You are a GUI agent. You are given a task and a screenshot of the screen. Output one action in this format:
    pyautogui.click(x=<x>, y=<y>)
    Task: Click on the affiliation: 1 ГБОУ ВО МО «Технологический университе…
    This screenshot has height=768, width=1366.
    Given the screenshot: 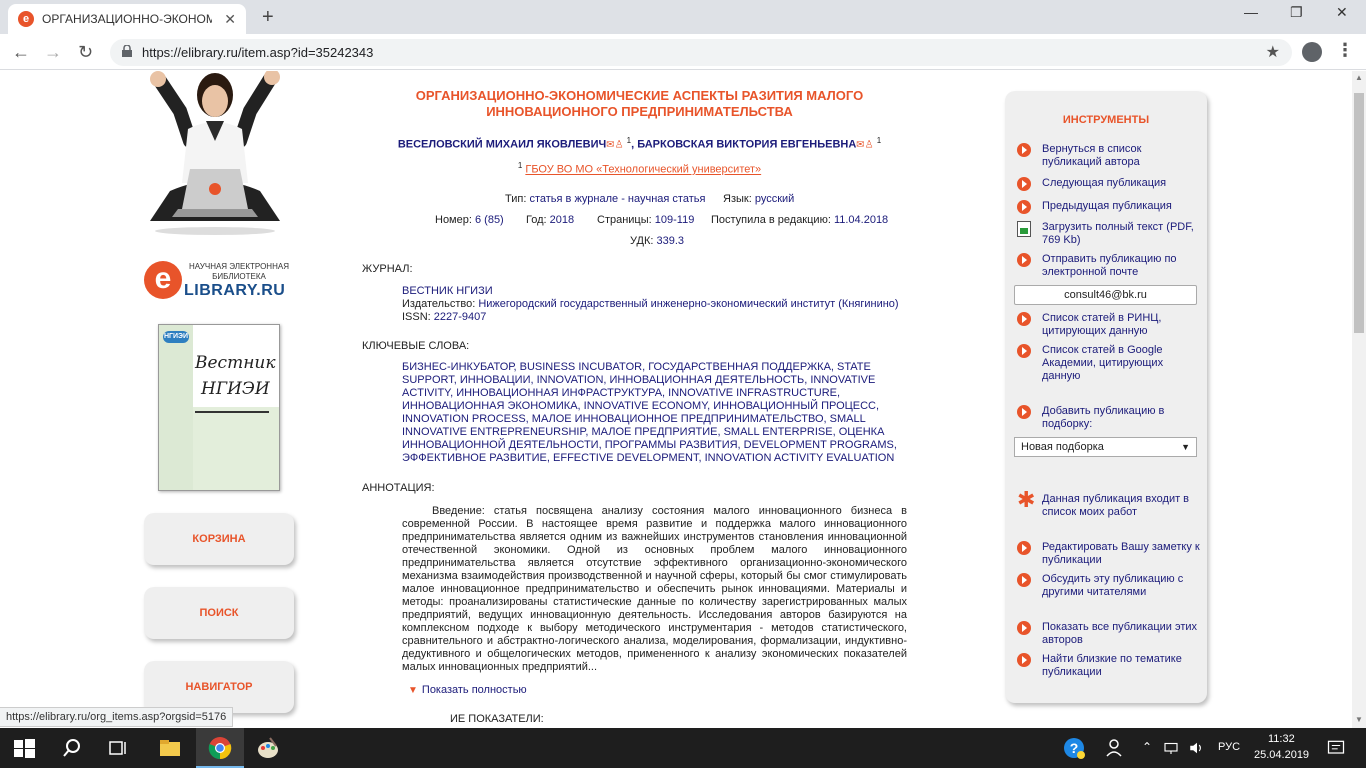 What is the action you would take?
    pyautogui.click(x=639, y=168)
    